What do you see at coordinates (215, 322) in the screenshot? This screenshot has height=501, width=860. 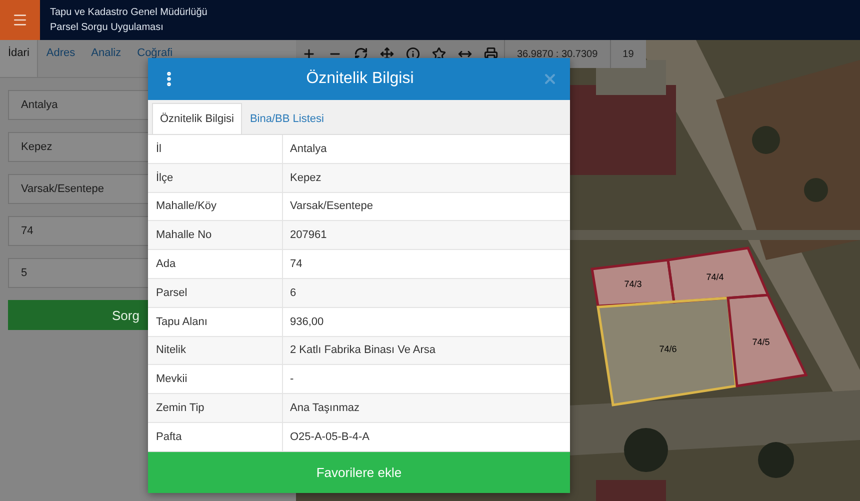 I see `attribute-label: Tapu Alanı` at bounding box center [215, 322].